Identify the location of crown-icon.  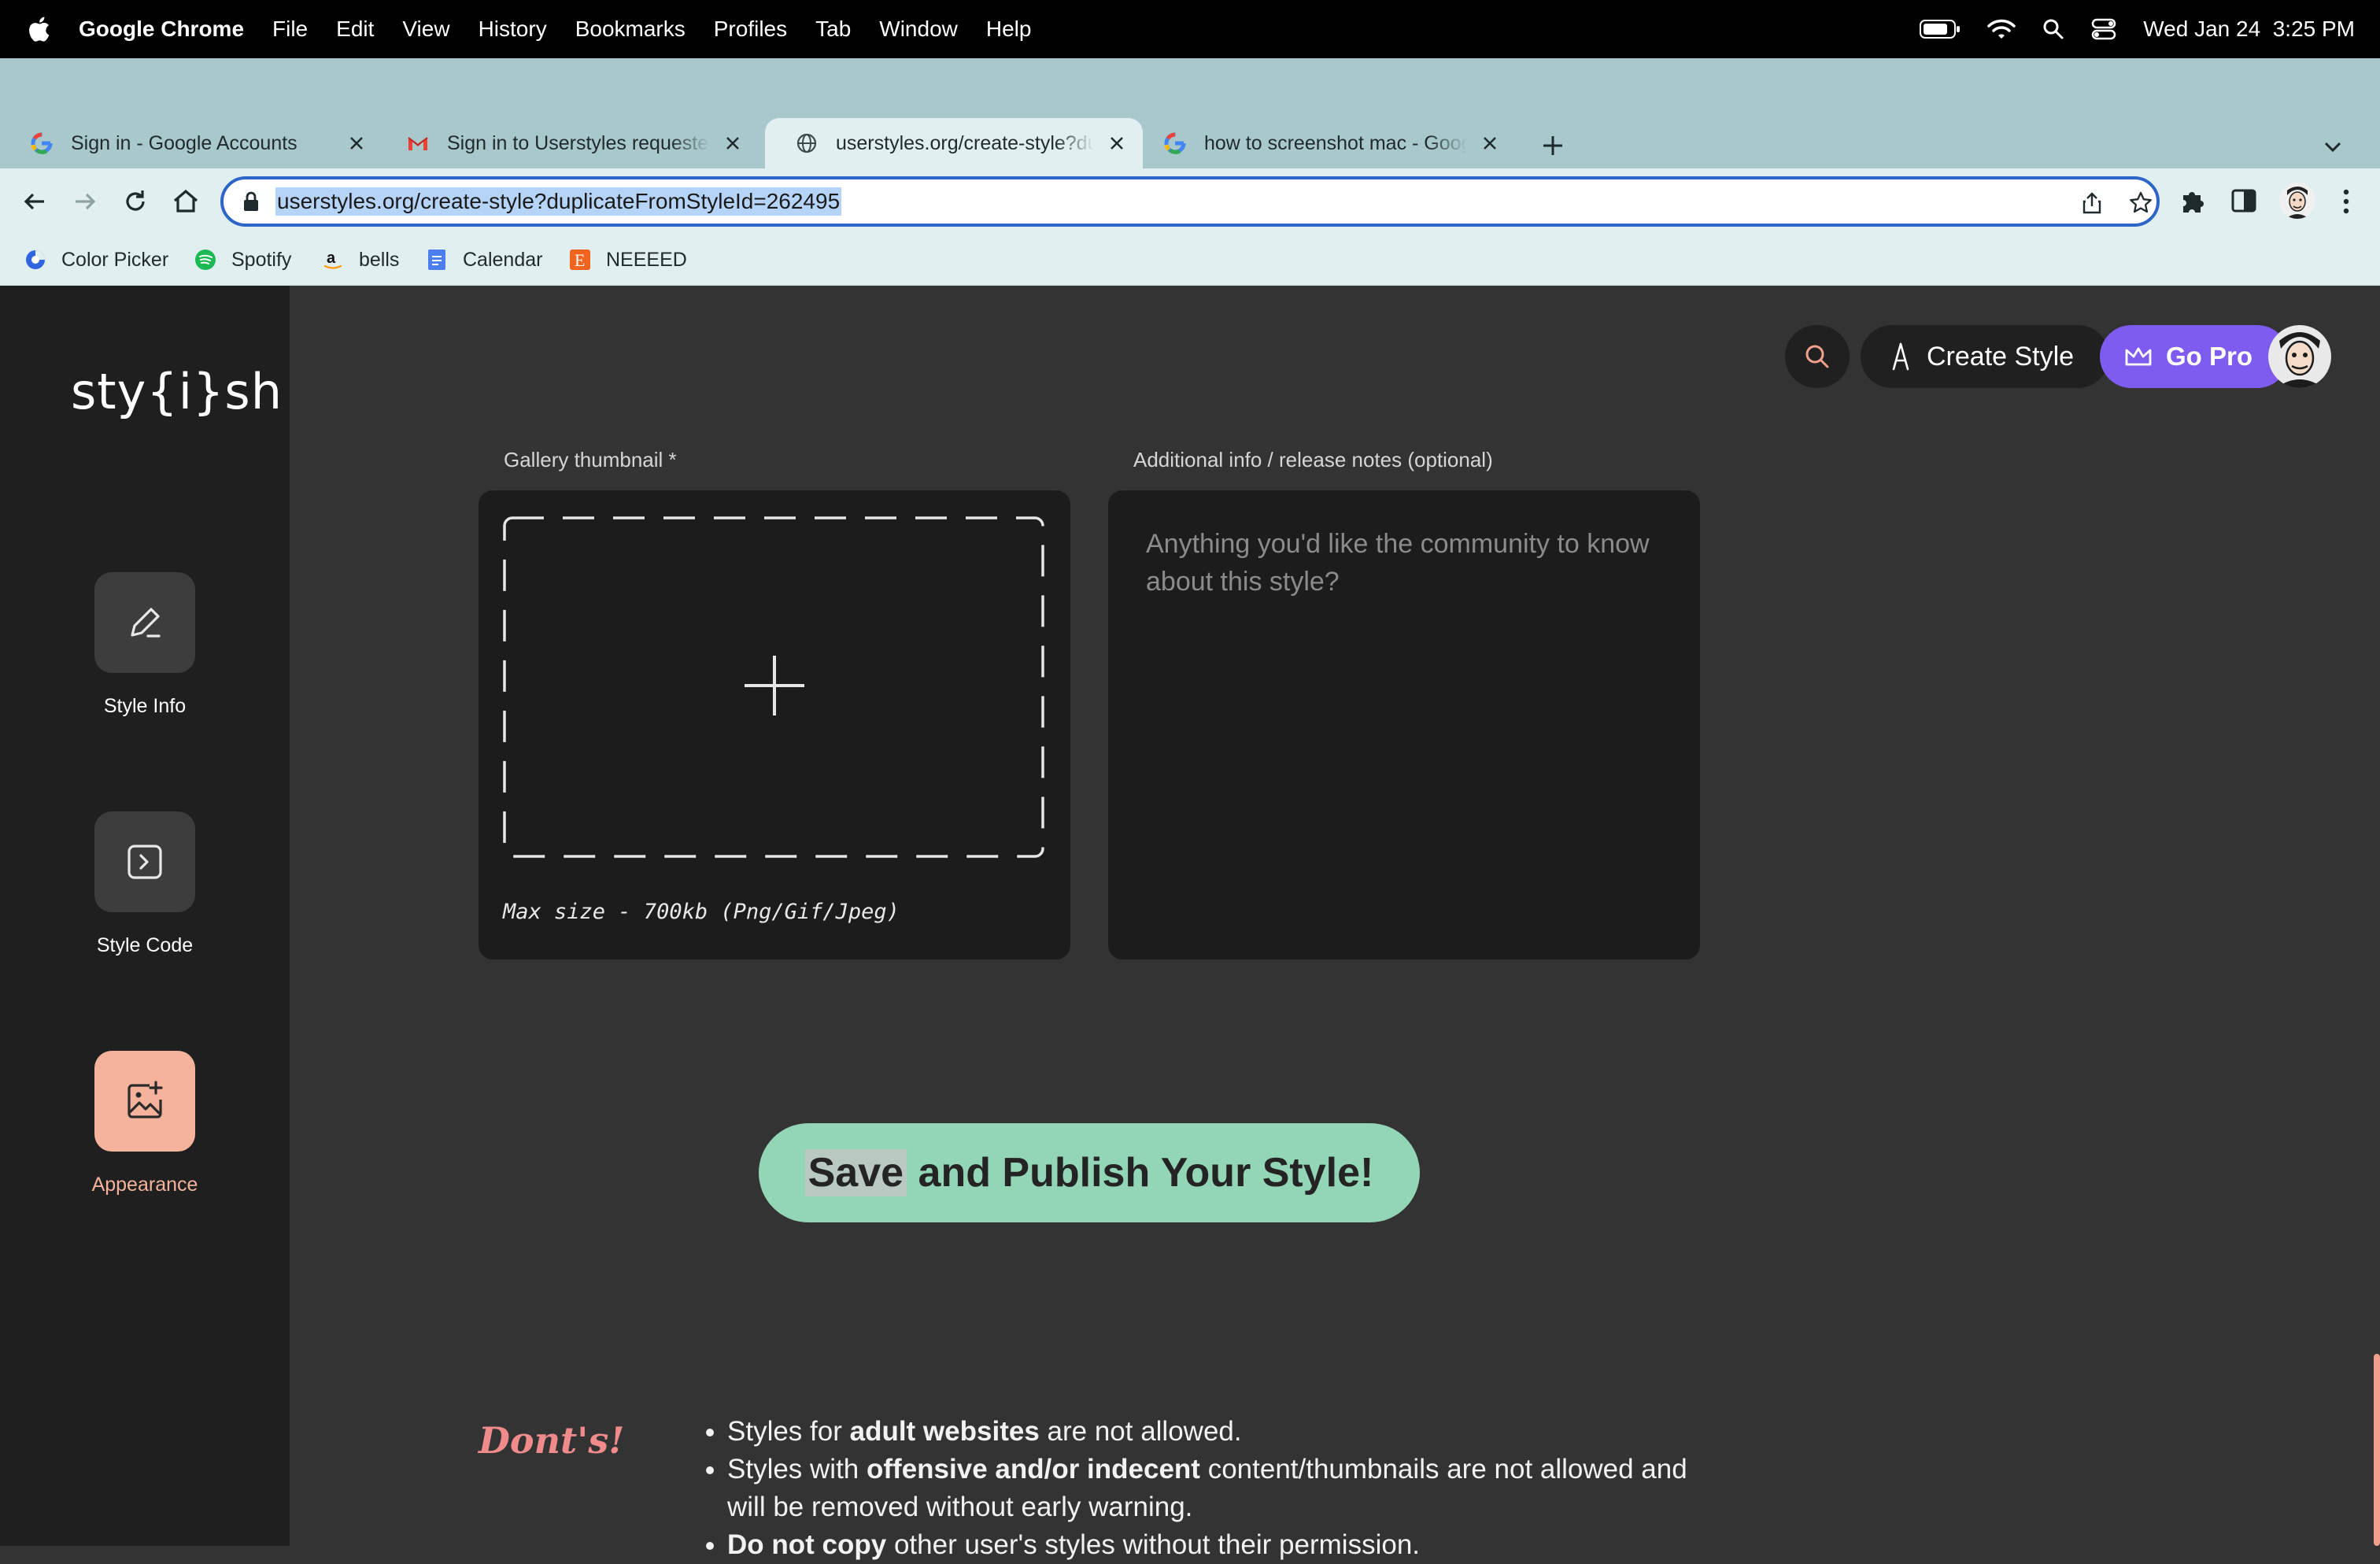
(2138, 356).